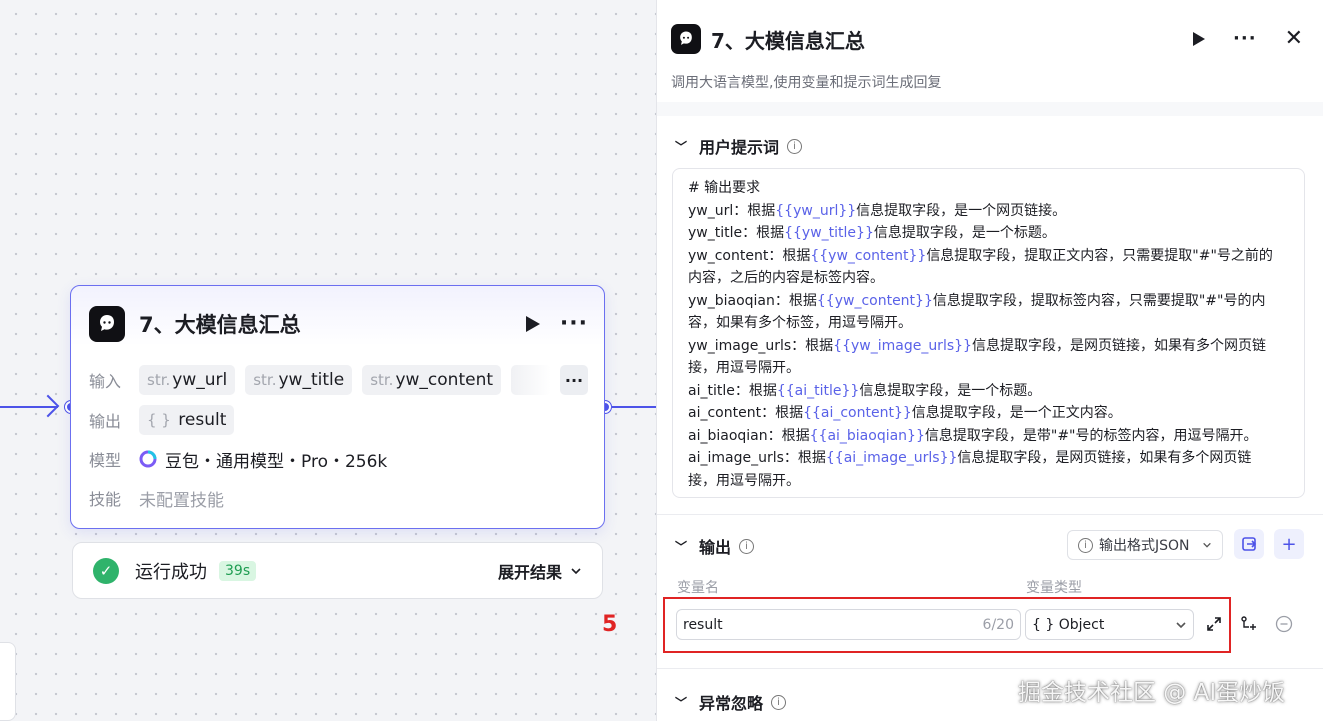 The image size is (1323, 721). Describe the element at coordinates (752, 300) in the screenshot. I see `prompt-text: yw_biaoqian：根据` at that location.